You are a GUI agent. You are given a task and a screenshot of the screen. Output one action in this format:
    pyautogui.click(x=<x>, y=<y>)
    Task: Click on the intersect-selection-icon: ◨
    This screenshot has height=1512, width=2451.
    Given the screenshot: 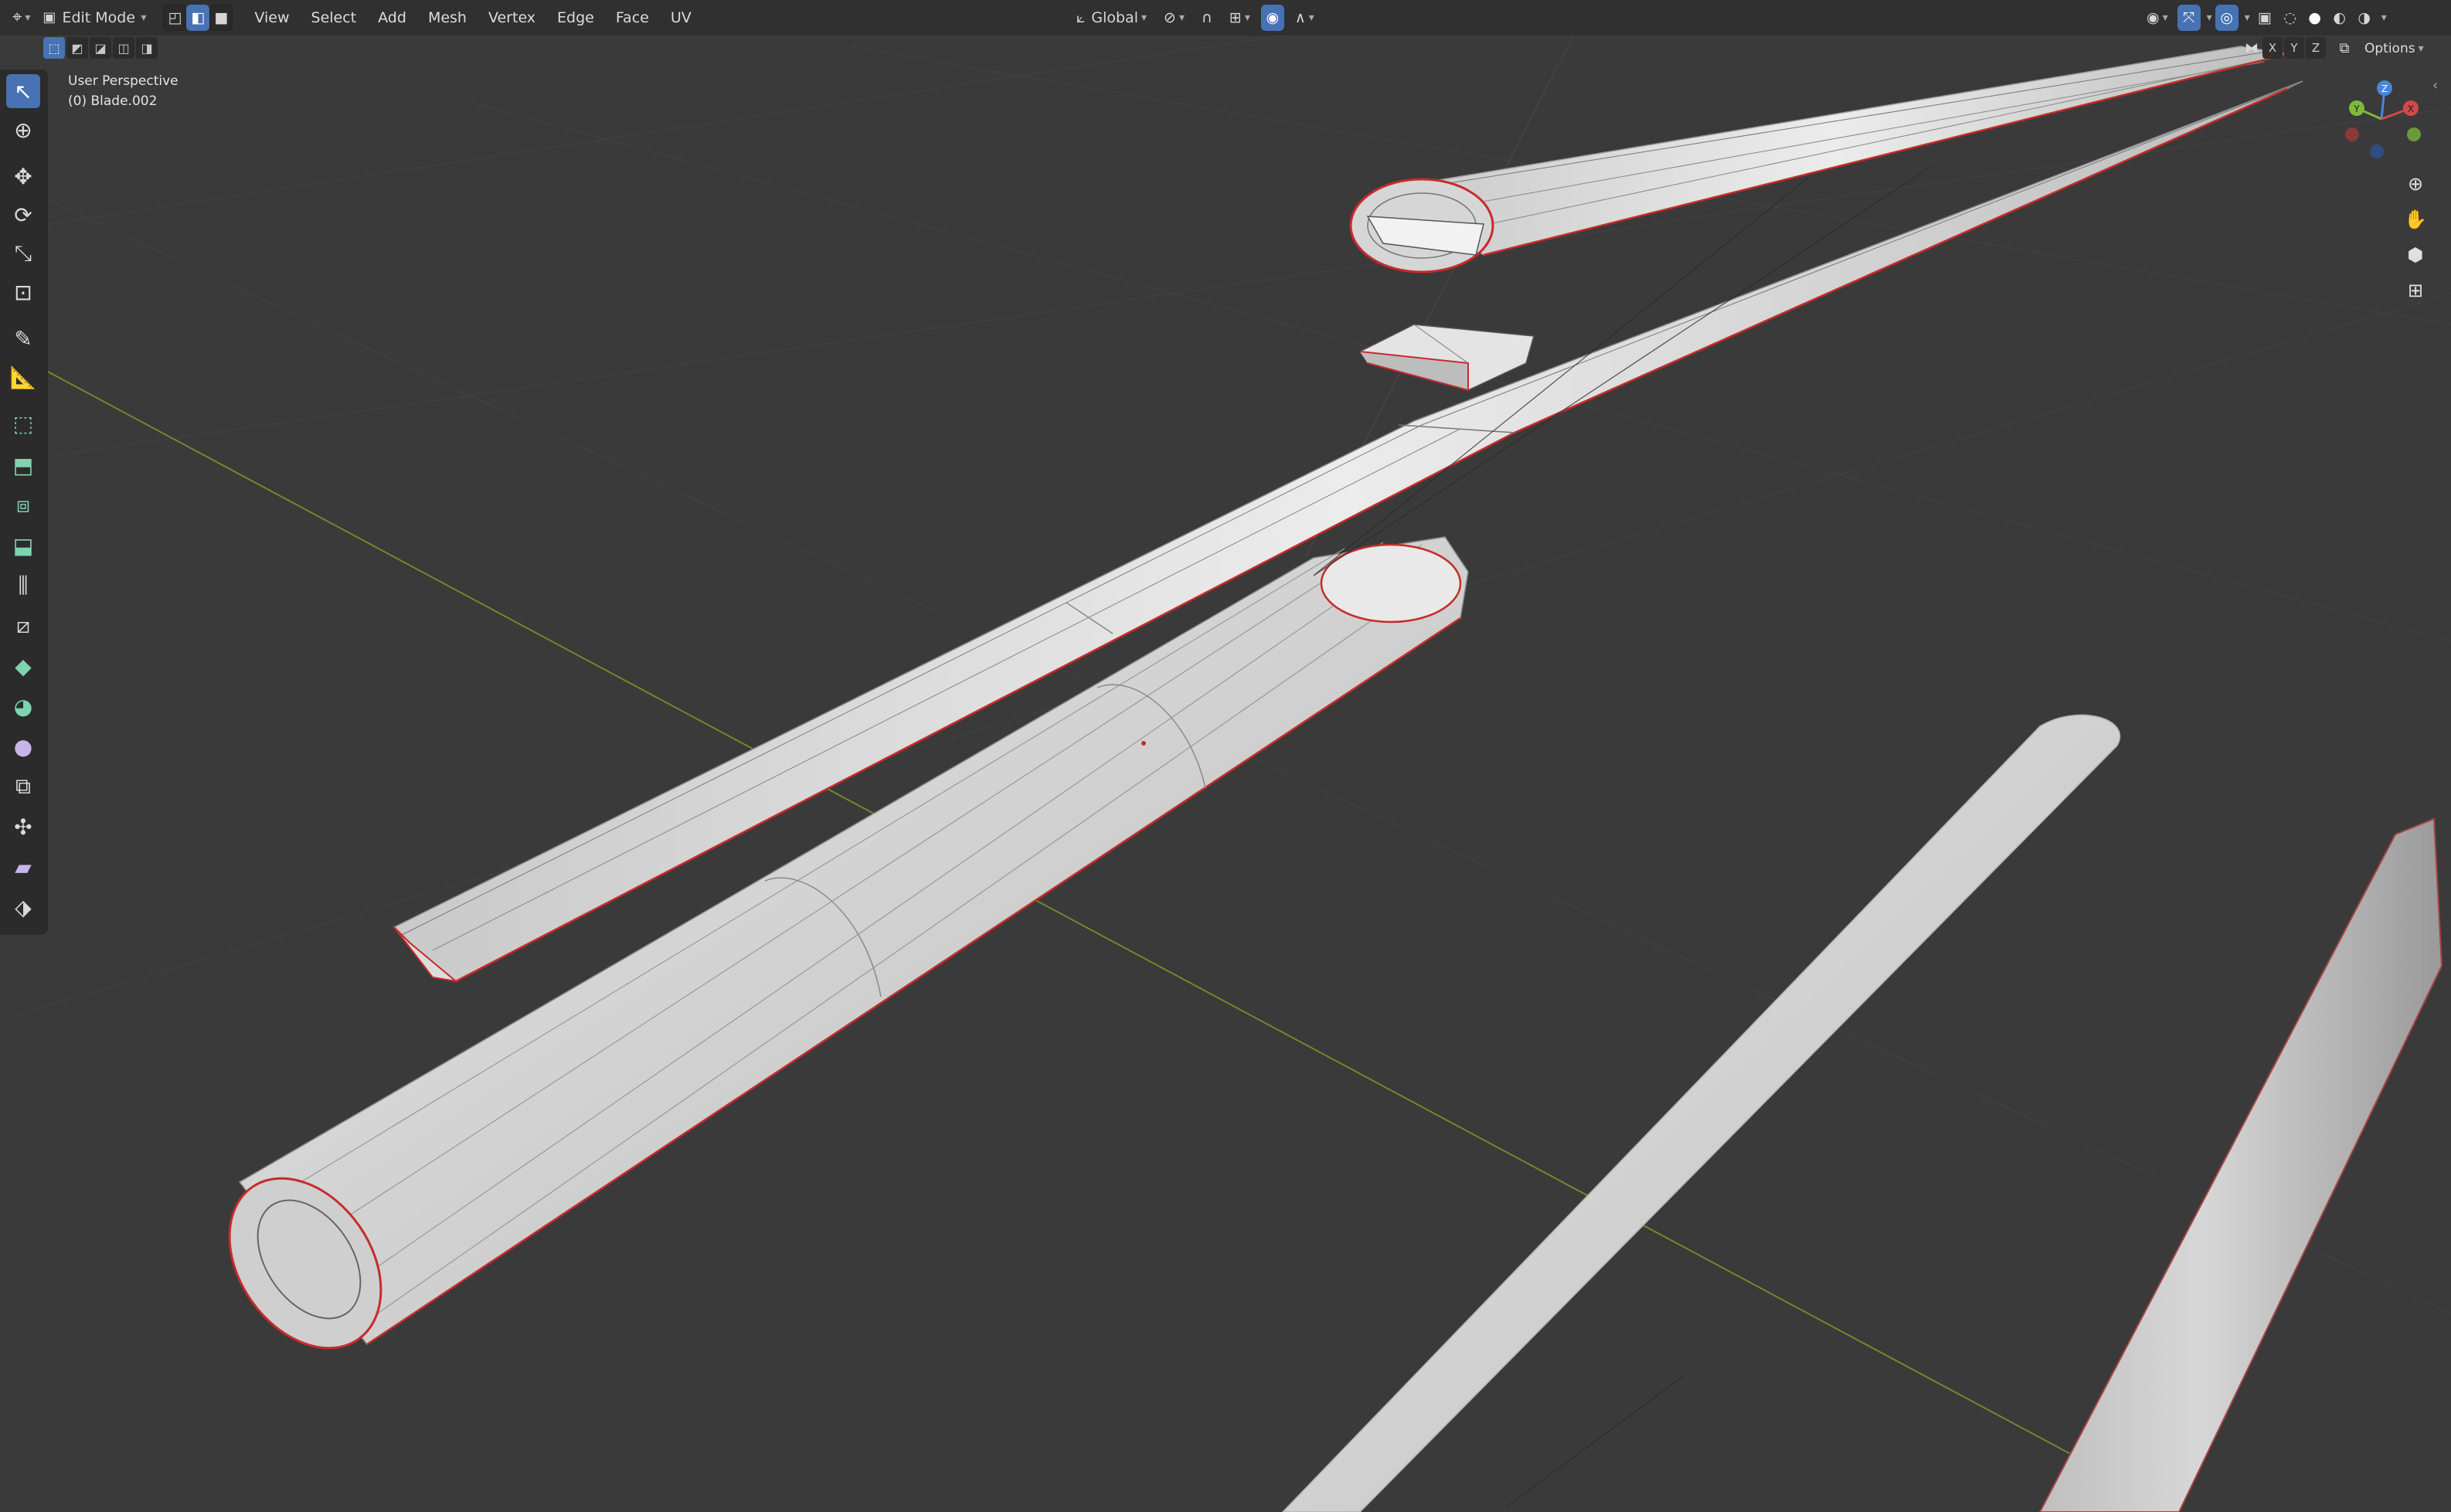 What is the action you would take?
    pyautogui.click(x=147, y=48)
    